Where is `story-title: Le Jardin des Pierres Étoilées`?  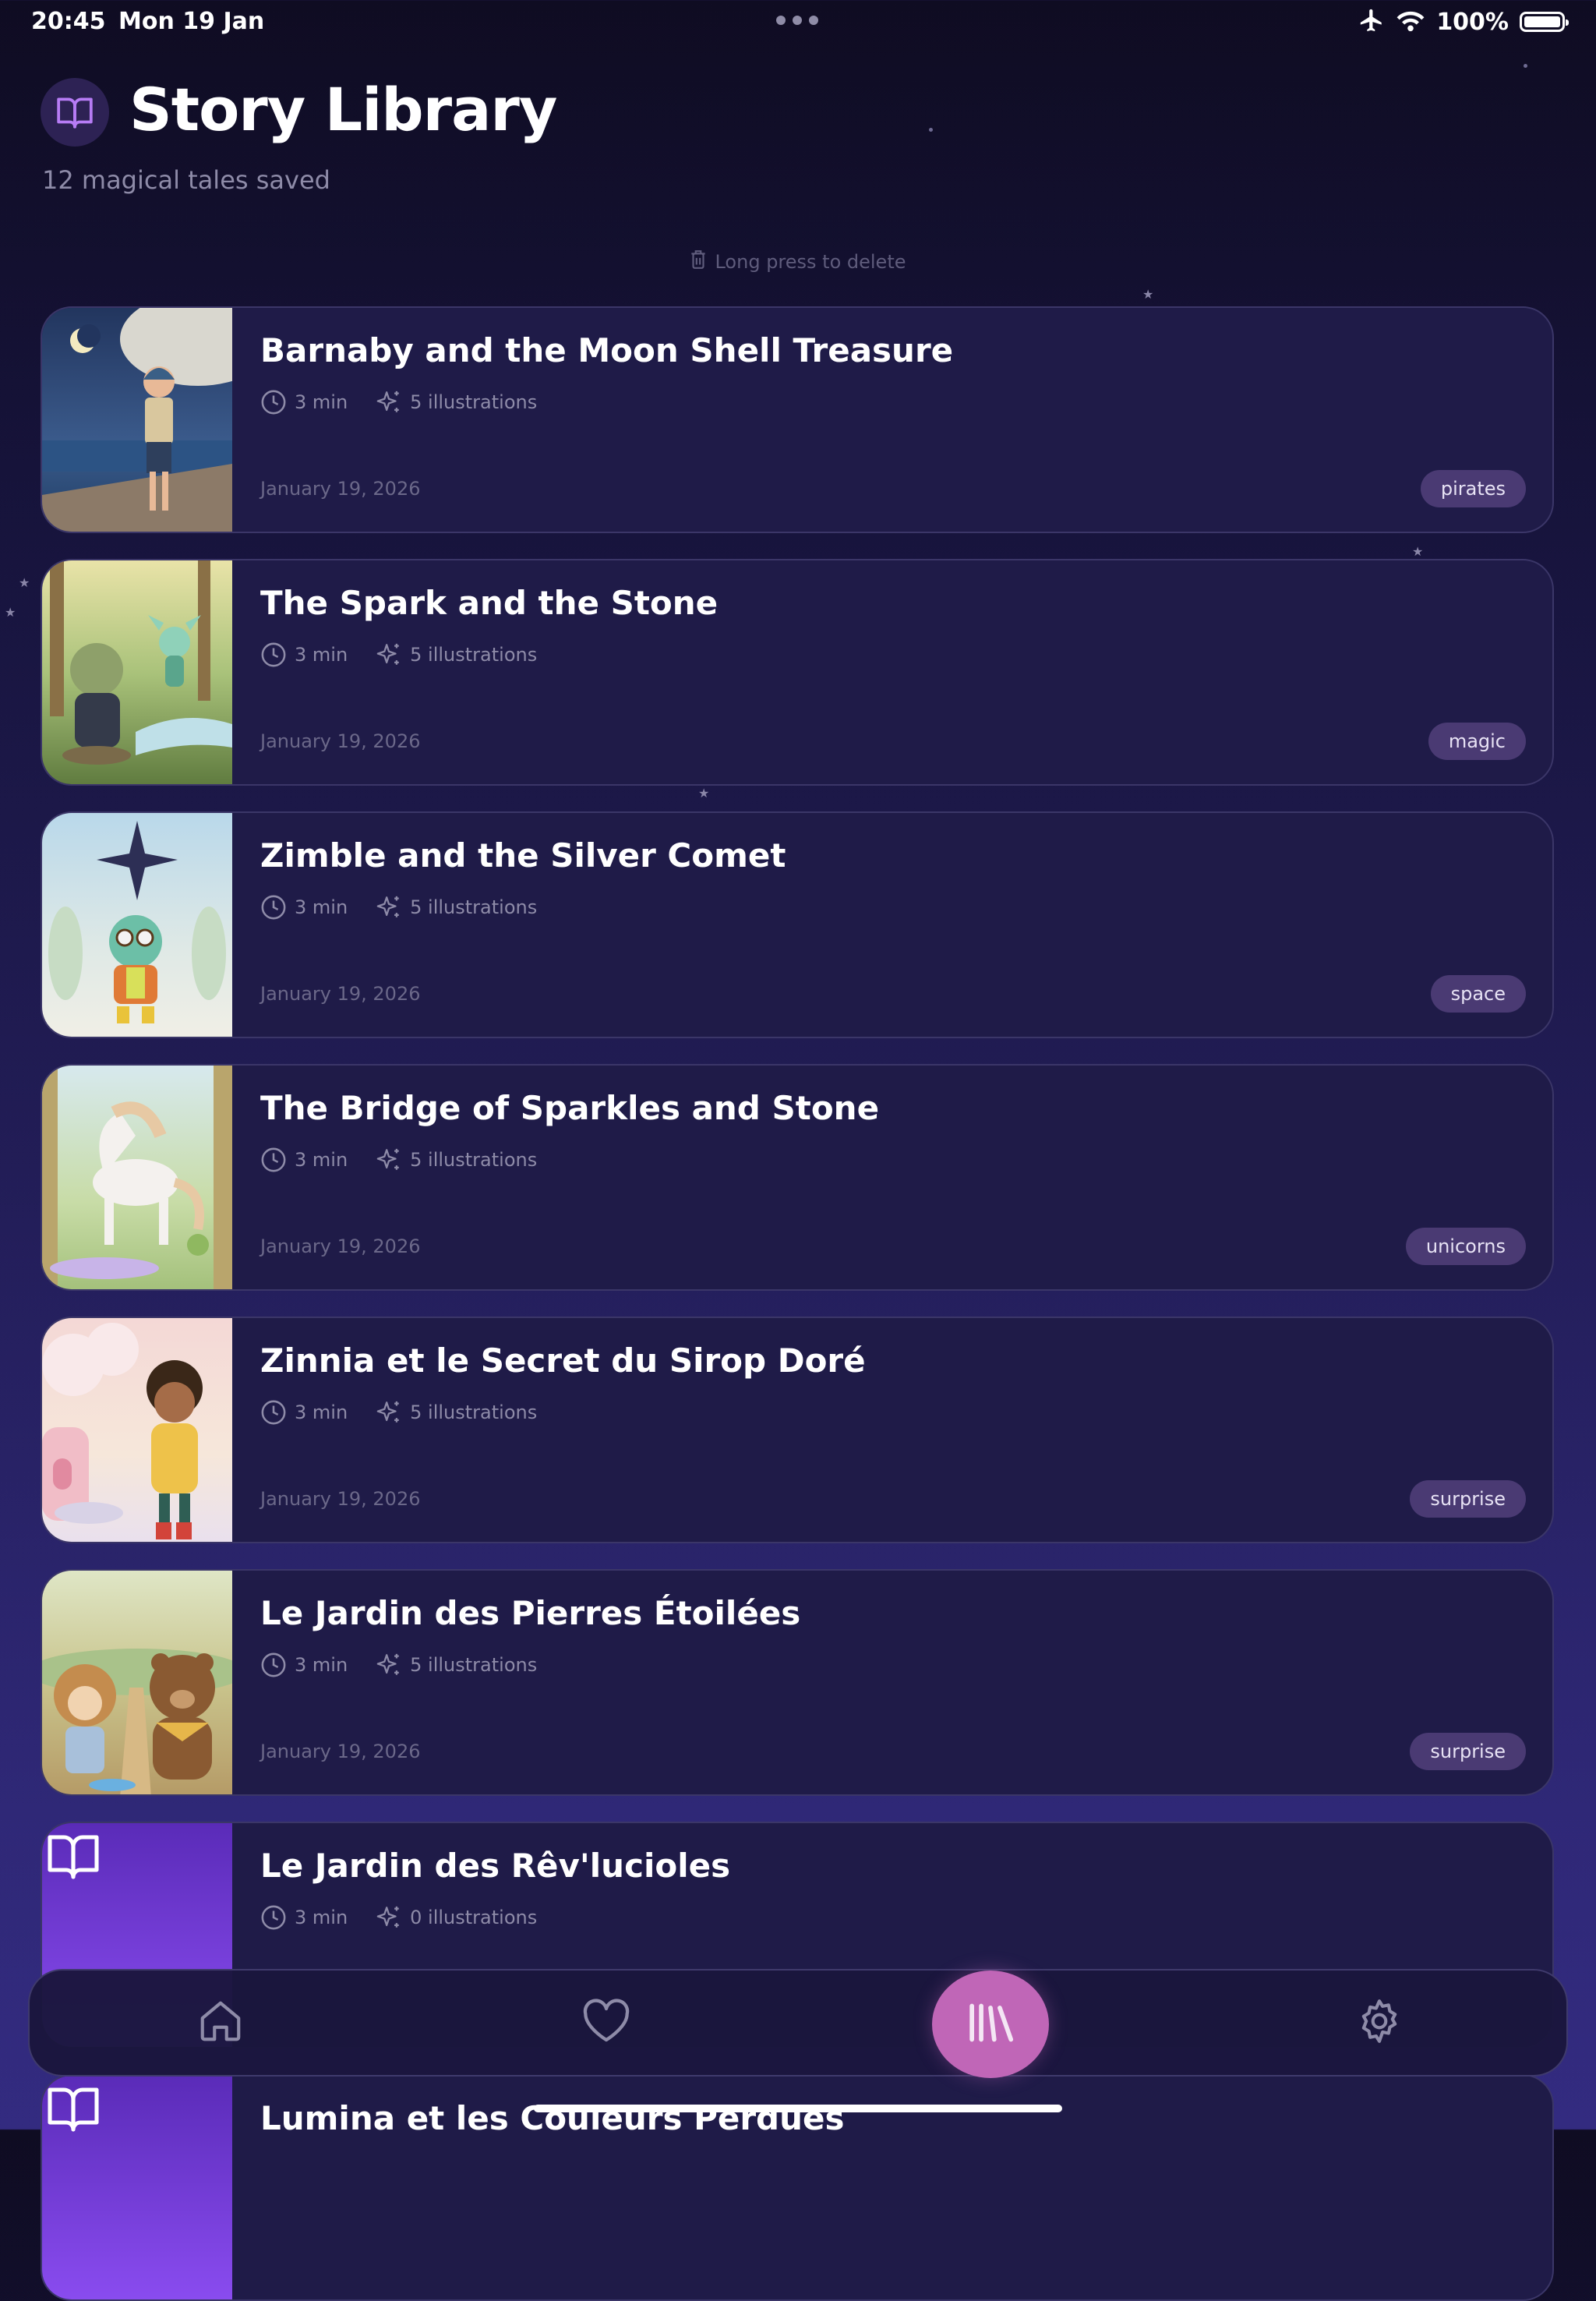 story-title: Le Jardin des Pierres Étoilées is located at coordinates (530, 1613).